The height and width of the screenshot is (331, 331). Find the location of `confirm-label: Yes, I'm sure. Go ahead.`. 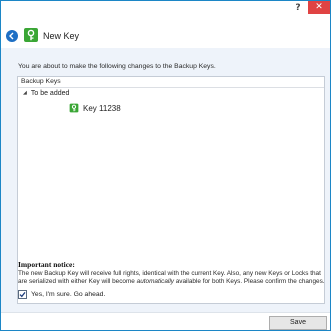

confirm-label: Yes, I'm sure. Go ahead. is located at coordinates (68, 294).